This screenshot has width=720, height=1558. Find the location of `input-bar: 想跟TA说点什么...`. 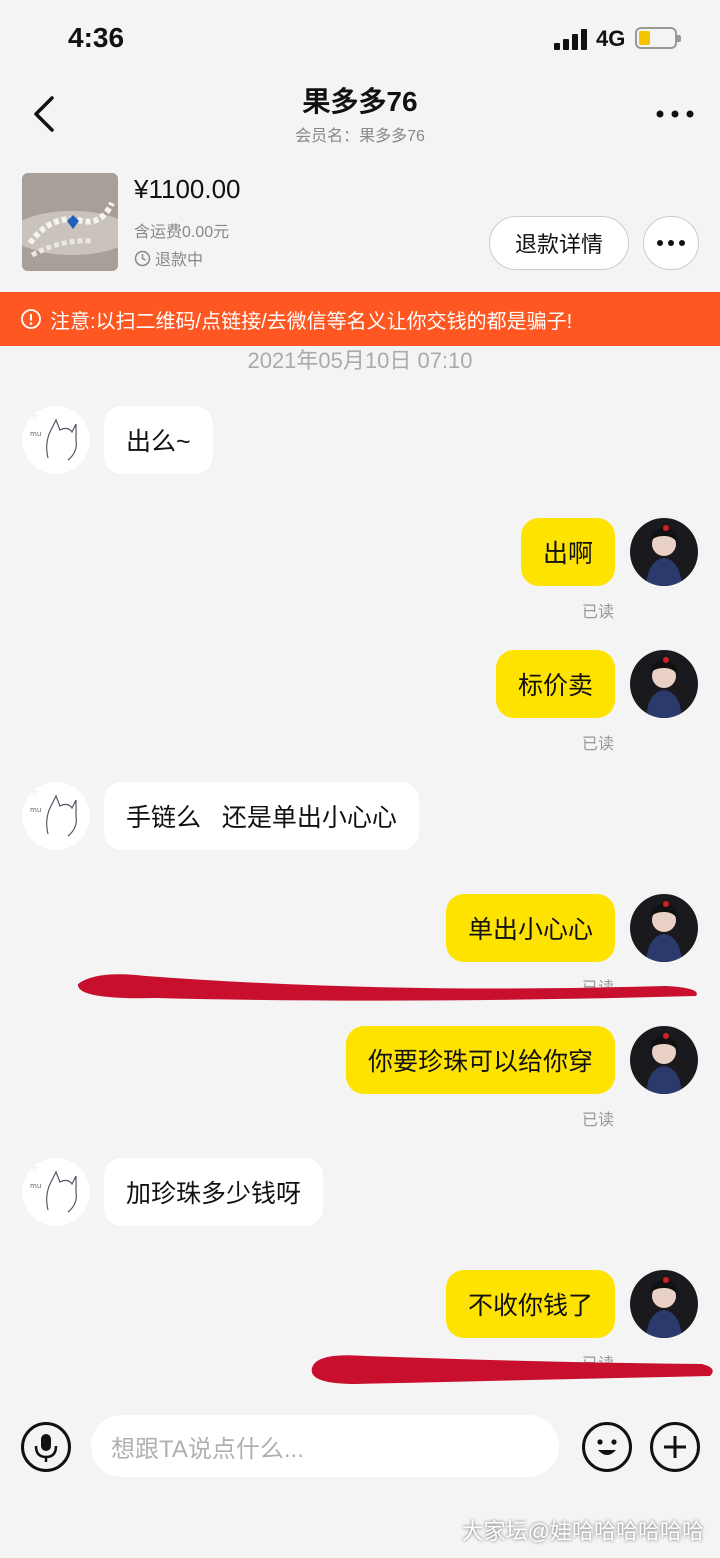

input-bar: 想跟TA说点什么... is located at coordinates (360, 1449).